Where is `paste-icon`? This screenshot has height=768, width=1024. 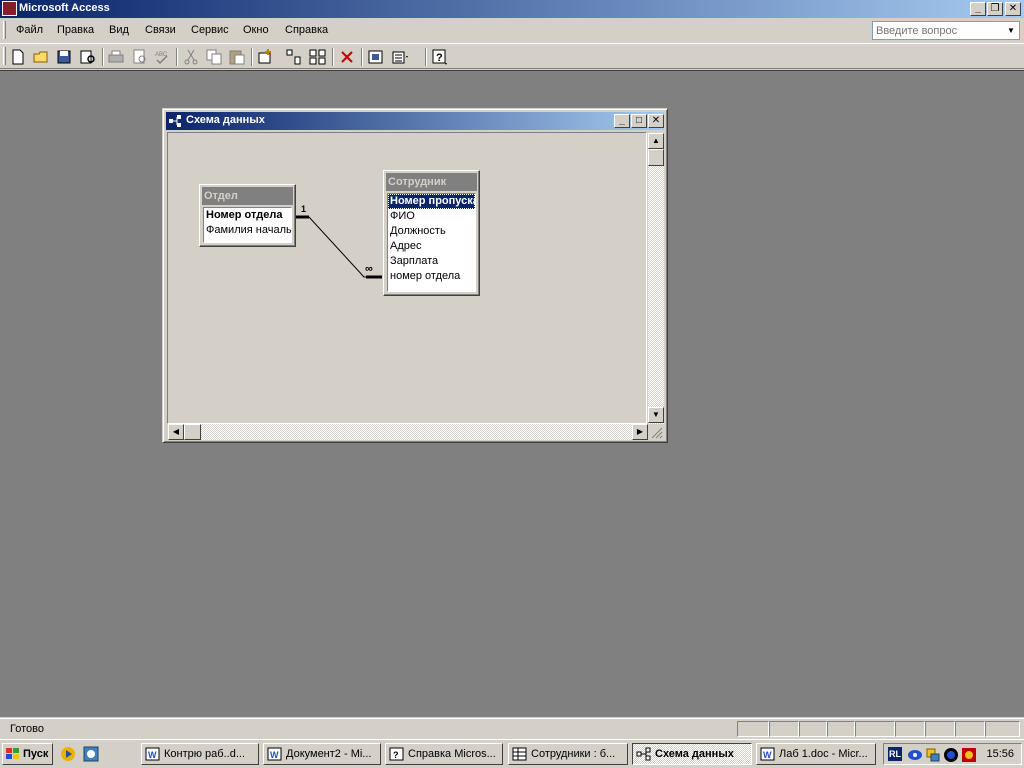
paste-icon is located at coordinates (237, 57).